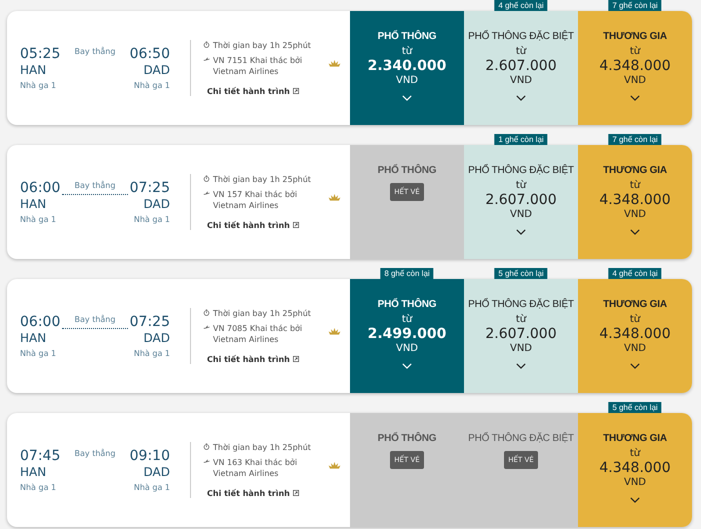 This screenshot has height=529, width=701. I want to click on seats-left-badge: 1 ghế còn lại, so click(521, 139).